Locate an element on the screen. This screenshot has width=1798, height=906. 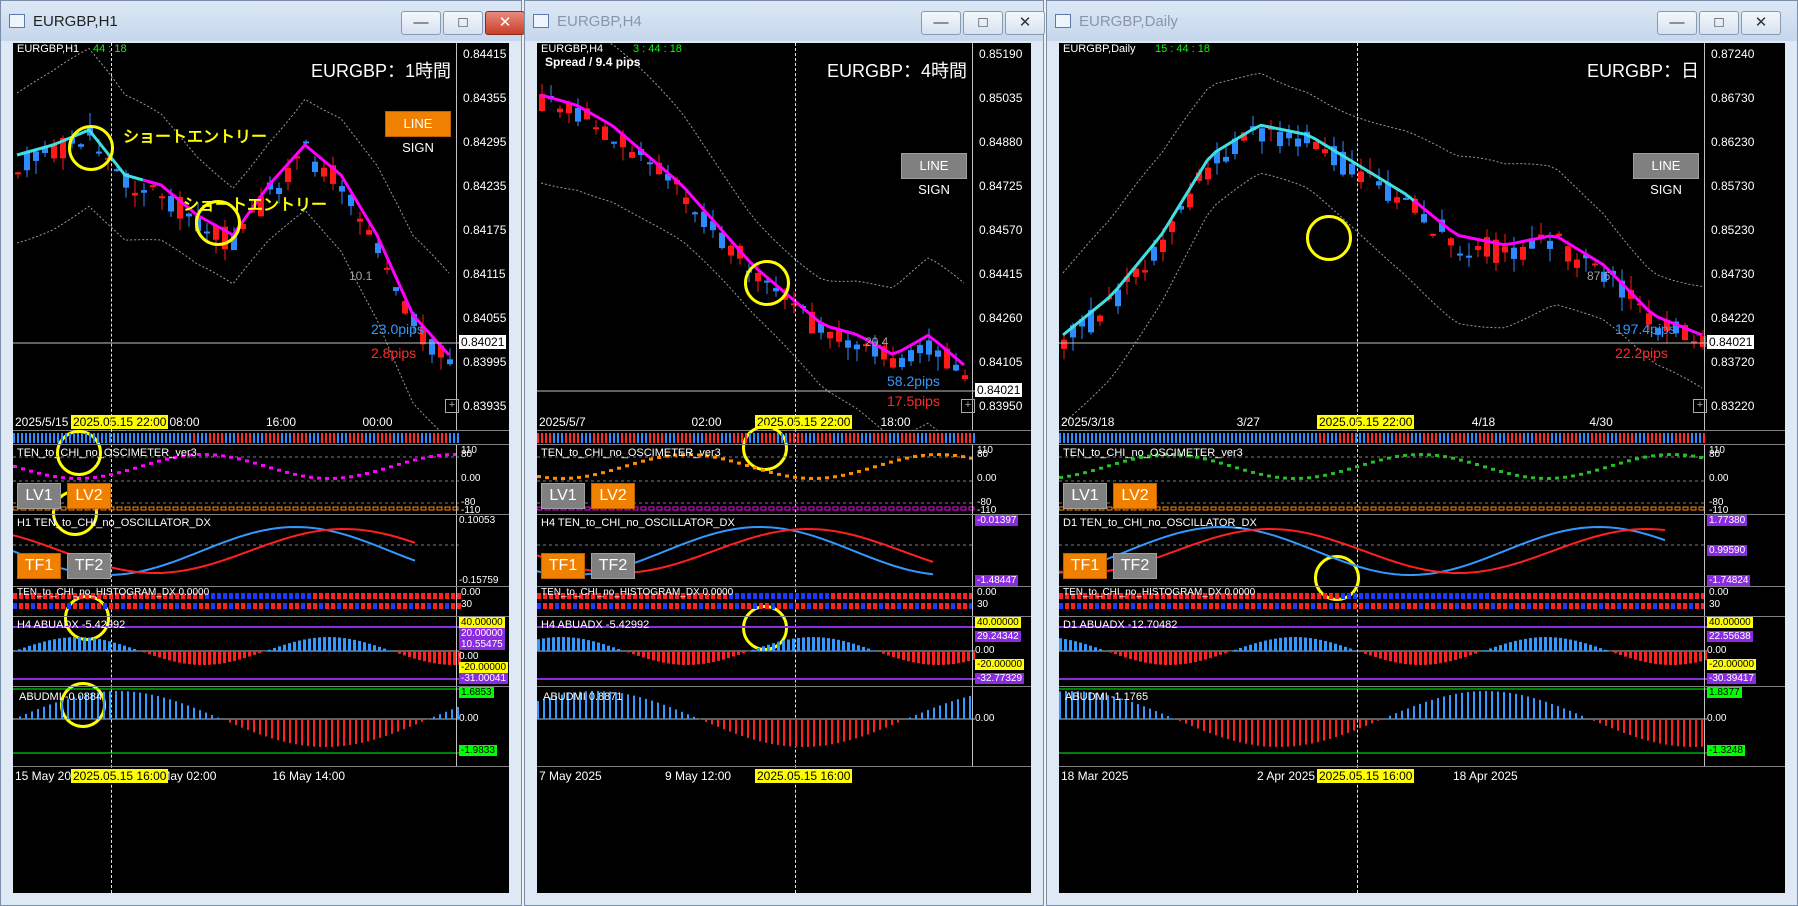
osc-axis: 110 80 0.00 -80 -110 is located at coordinates (1001, 480).